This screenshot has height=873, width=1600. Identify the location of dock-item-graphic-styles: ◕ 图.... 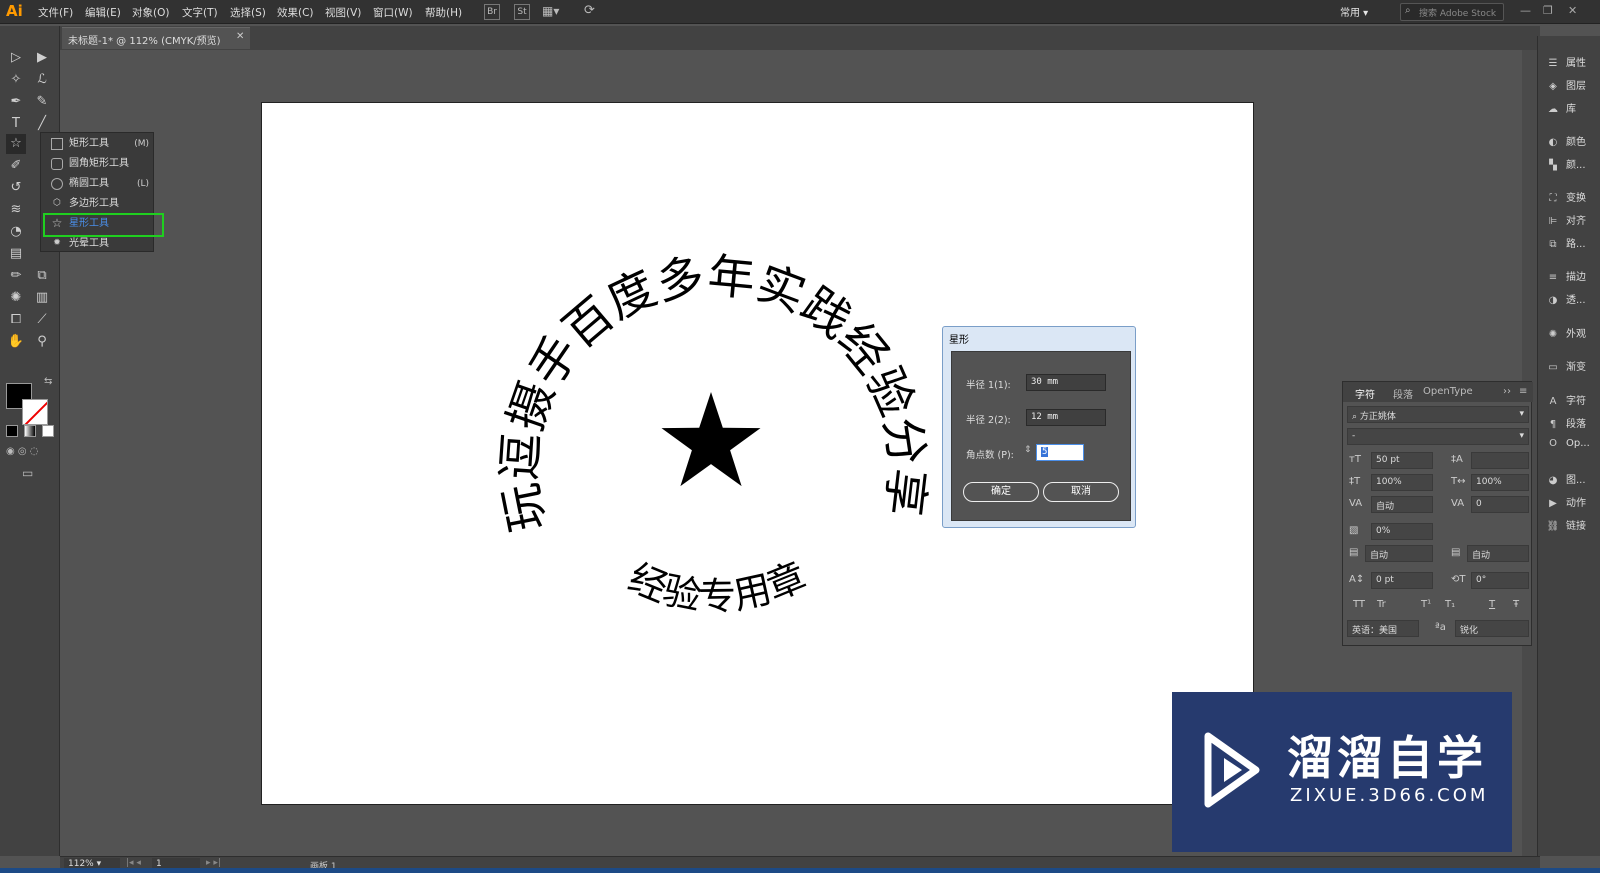
(1566, 478).